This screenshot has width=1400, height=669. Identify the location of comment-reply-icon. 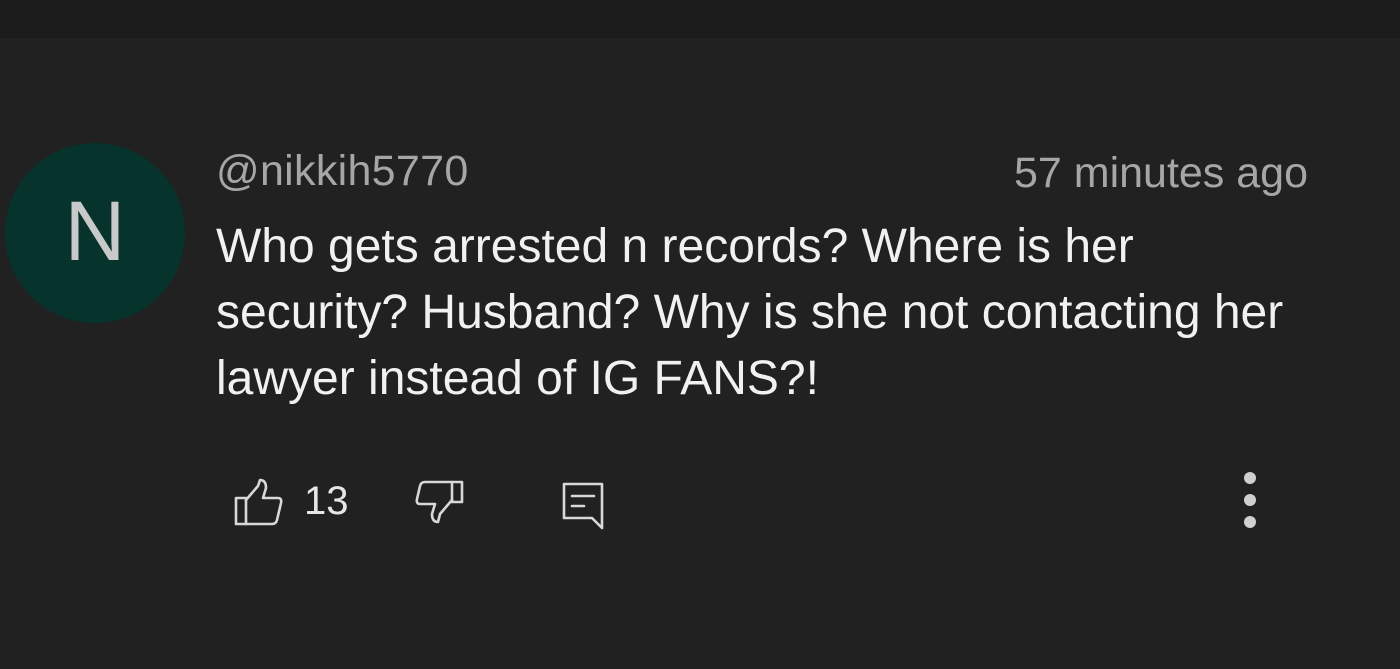
(583, 506).